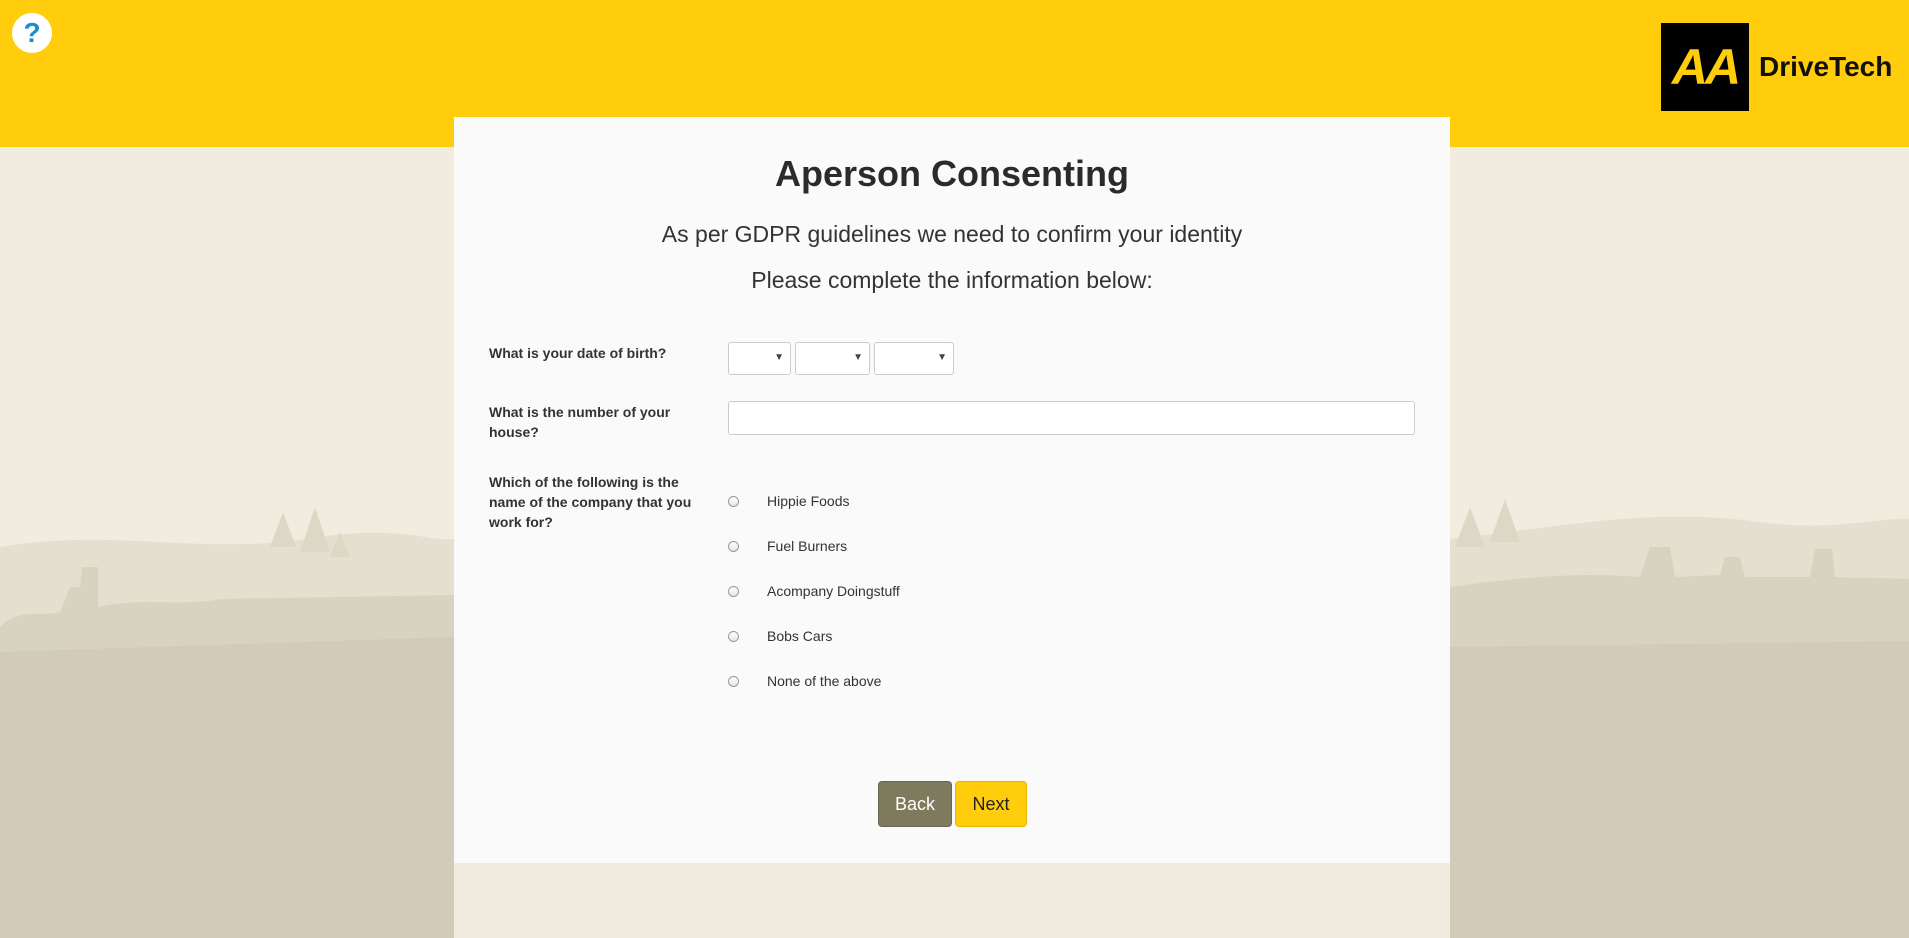  What do you see at coordinates (991, 804) in the screenshot?
I see `next-button: Next` at bounding box center [991, 804].